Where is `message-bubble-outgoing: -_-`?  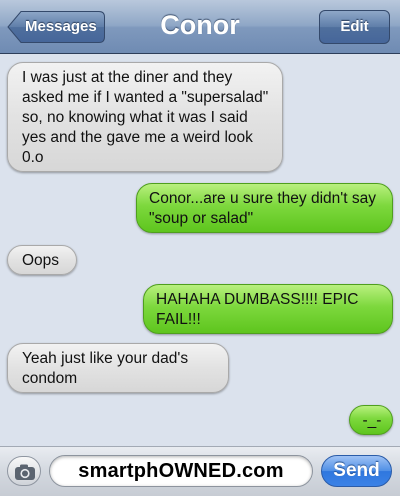
message-bubble-outgoing: -_- is located at coordinates (371, 420).